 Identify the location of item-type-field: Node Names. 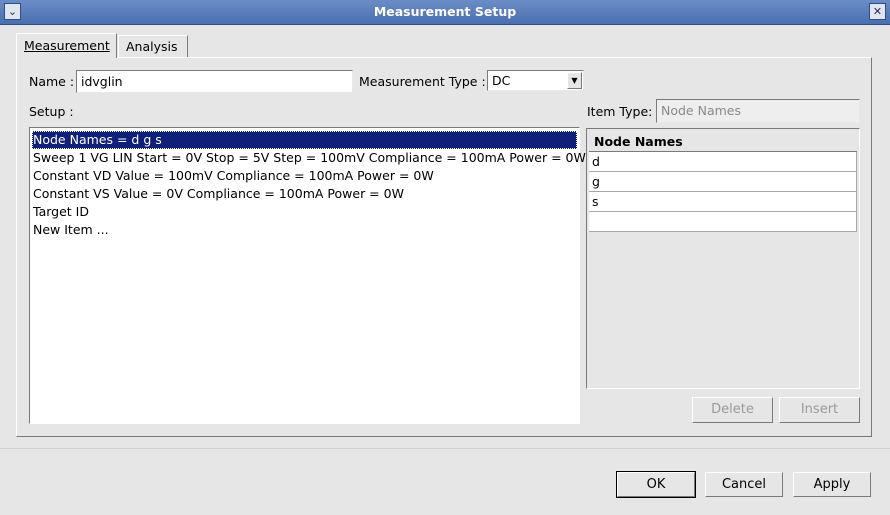
(758, 111).